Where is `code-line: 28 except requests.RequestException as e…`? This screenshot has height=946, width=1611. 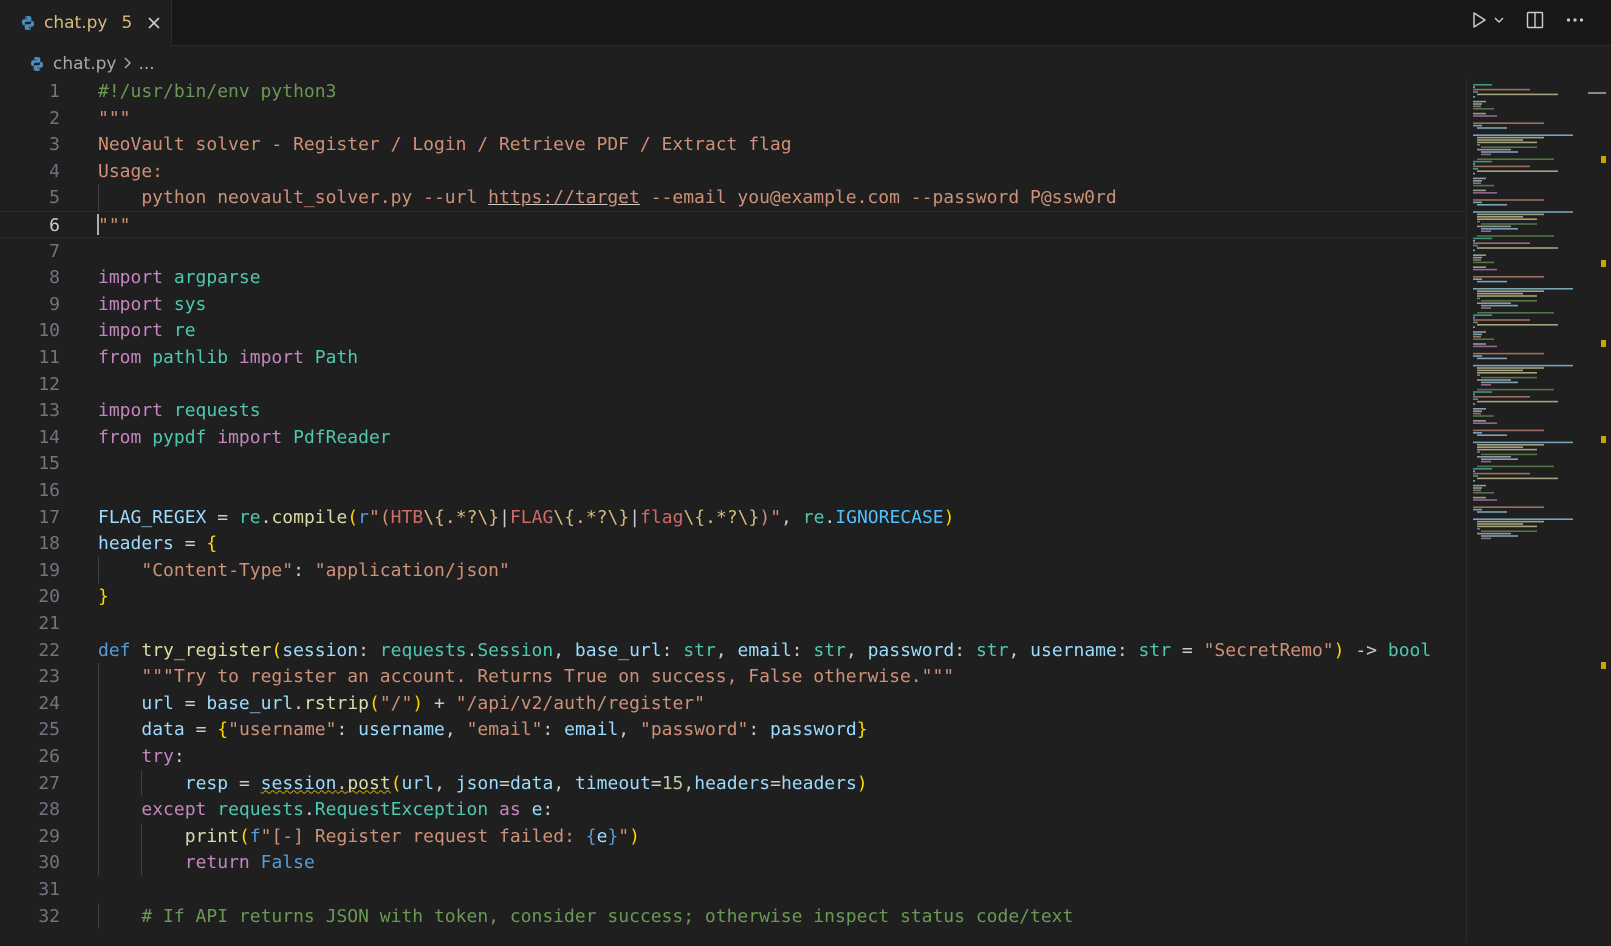 code-line: 28 except requests.RequestException as e… is located at coordinates (732, 809).